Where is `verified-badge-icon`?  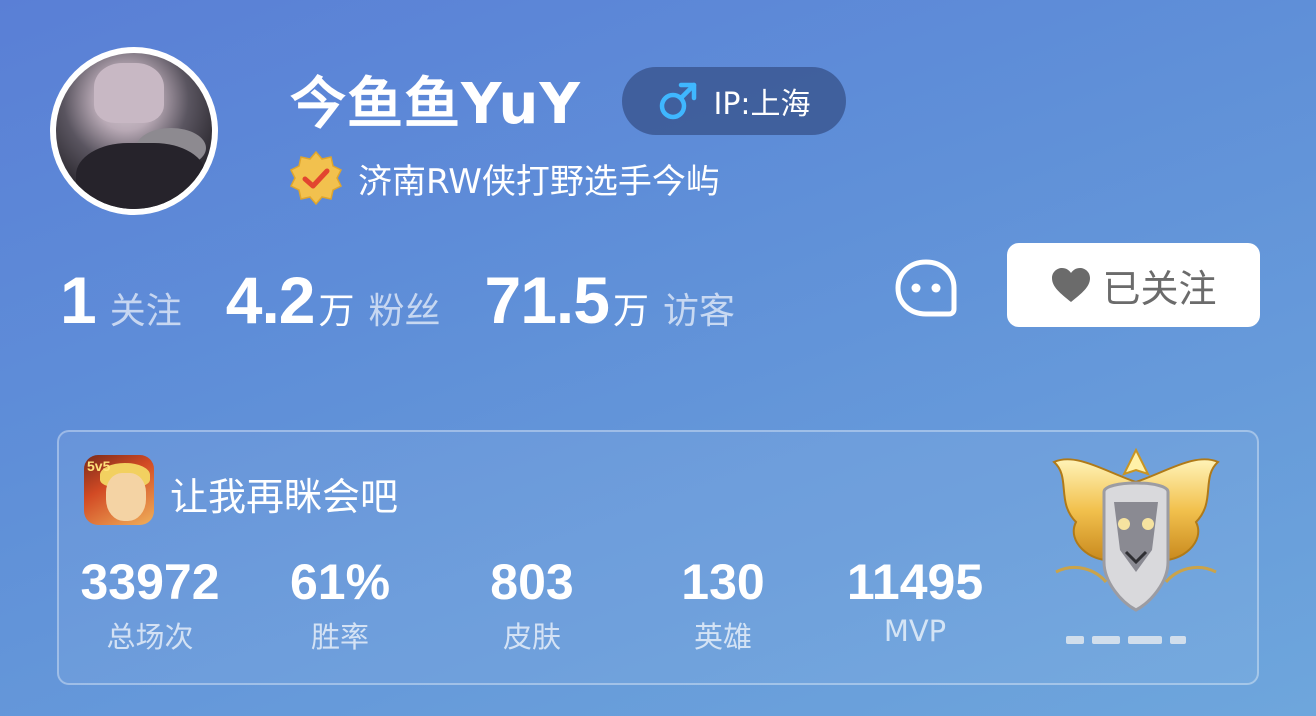 verified-badge-icon is located at coordinates (316, 178).